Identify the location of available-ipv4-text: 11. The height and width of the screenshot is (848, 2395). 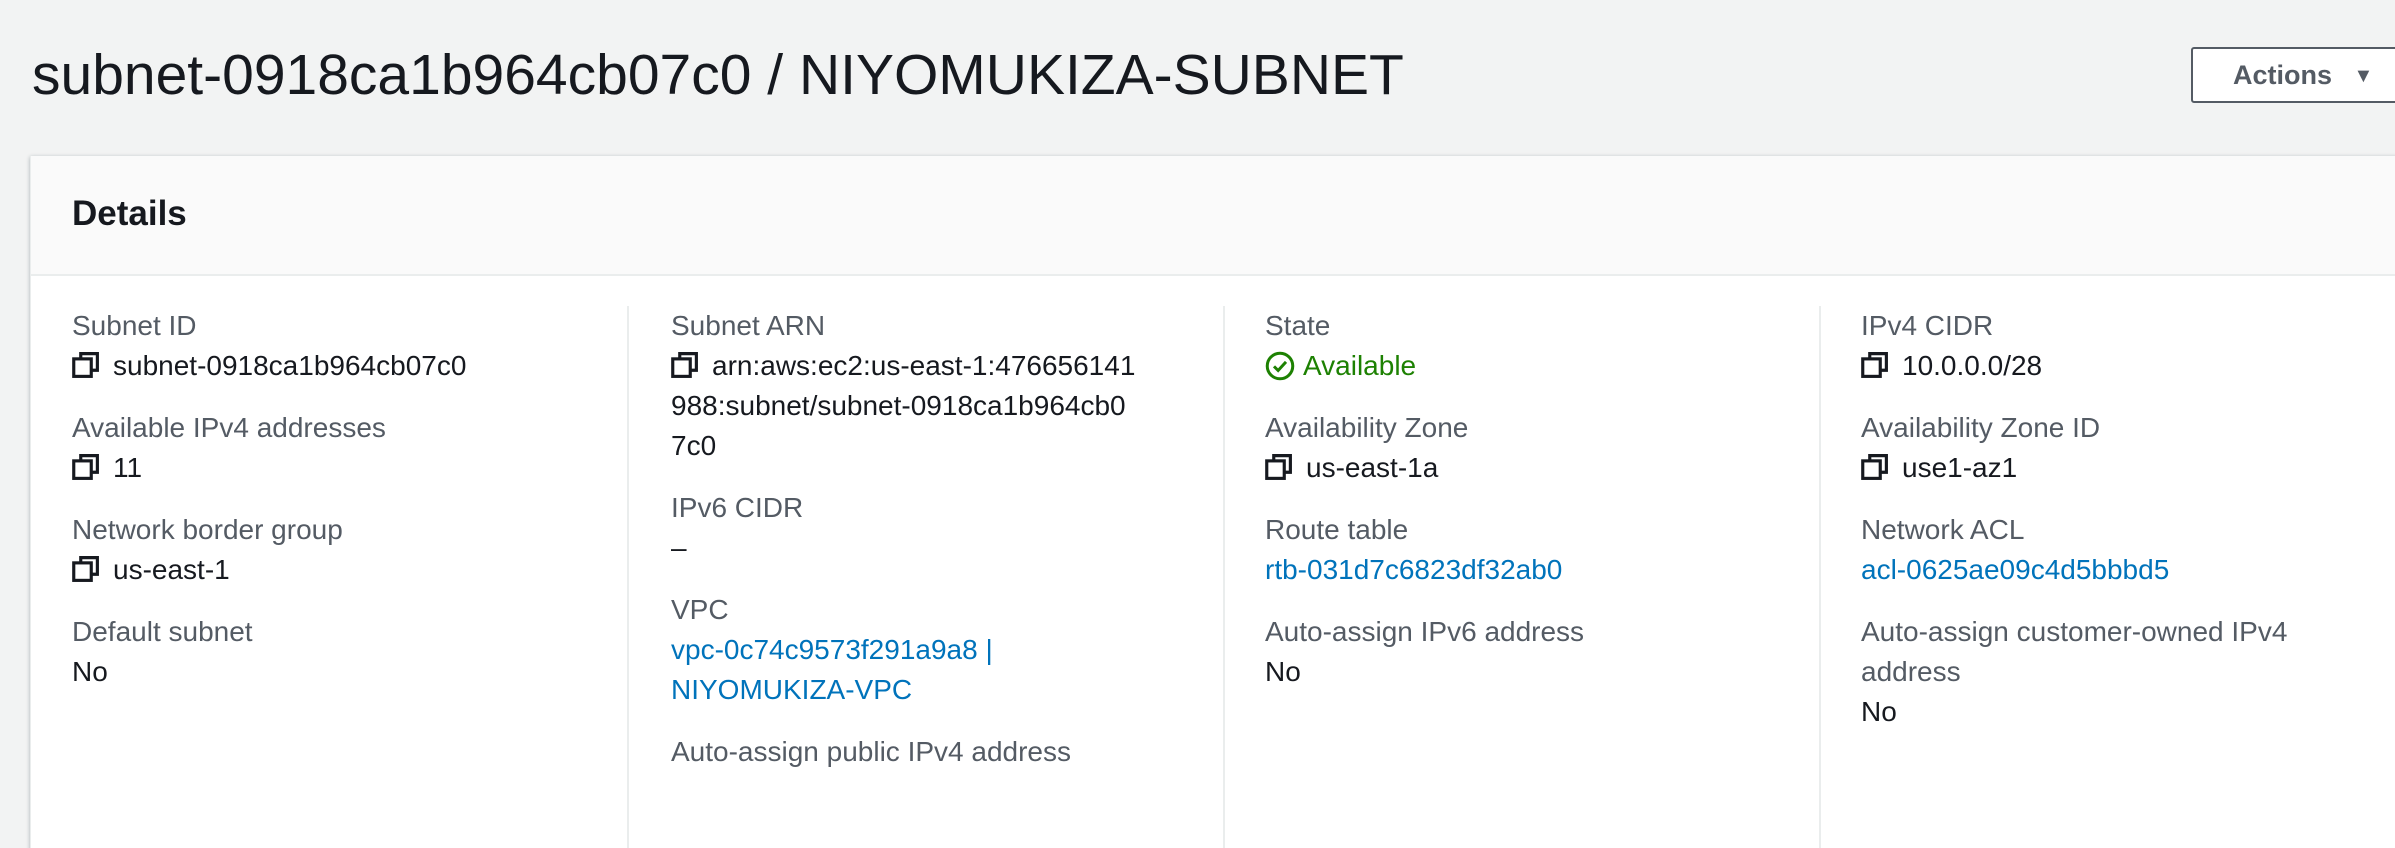
(128, 467).